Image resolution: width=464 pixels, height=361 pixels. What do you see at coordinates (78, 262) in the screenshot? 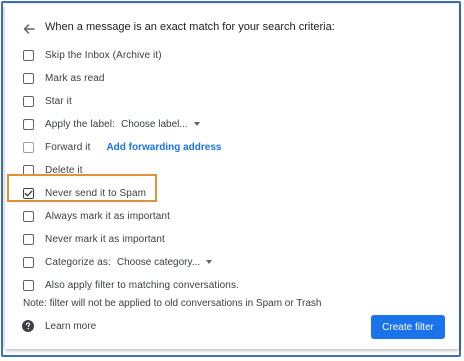
I see `option-label: Categorize as:` at bounding box center [78, 262].